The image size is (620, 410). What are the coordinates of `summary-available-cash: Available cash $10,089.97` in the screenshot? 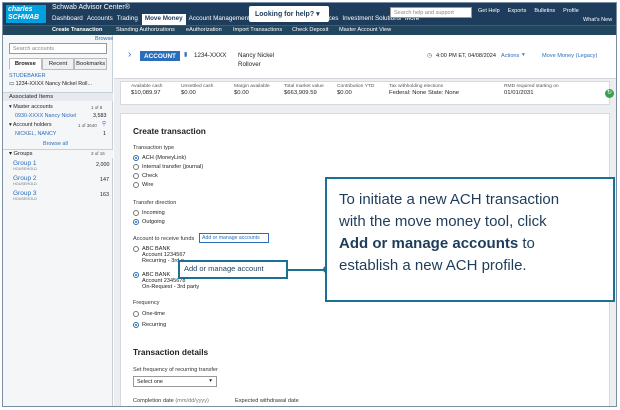 It's located at (146, 90).